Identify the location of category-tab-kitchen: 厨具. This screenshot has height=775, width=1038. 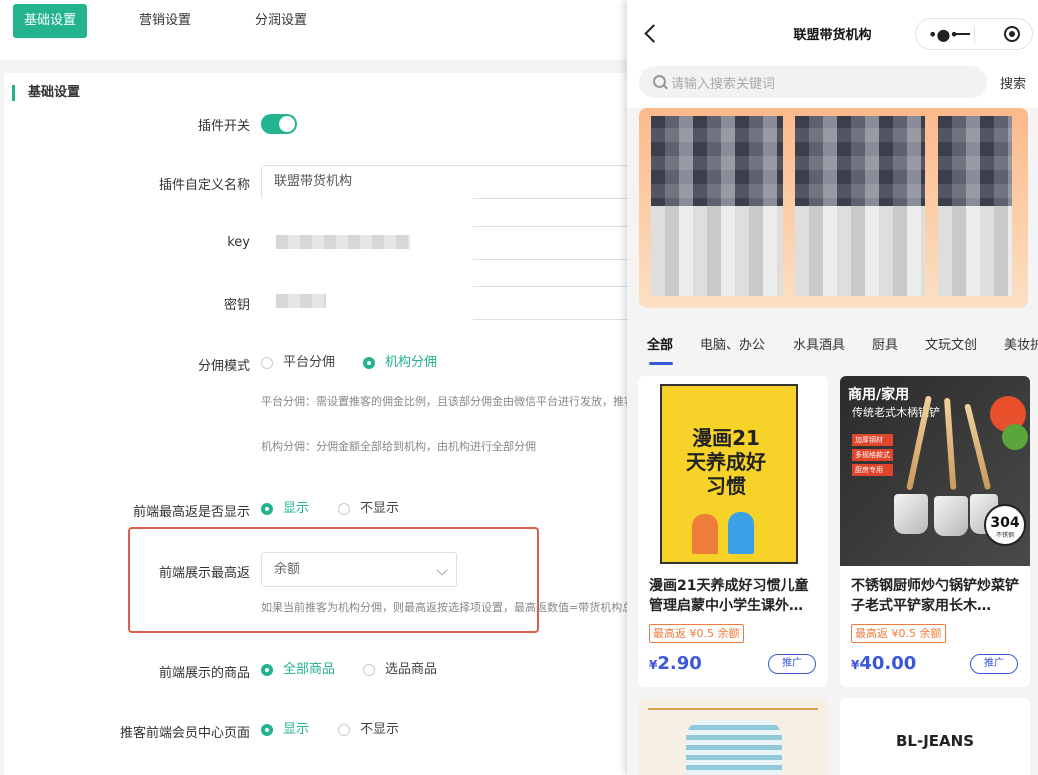
(885, 343).